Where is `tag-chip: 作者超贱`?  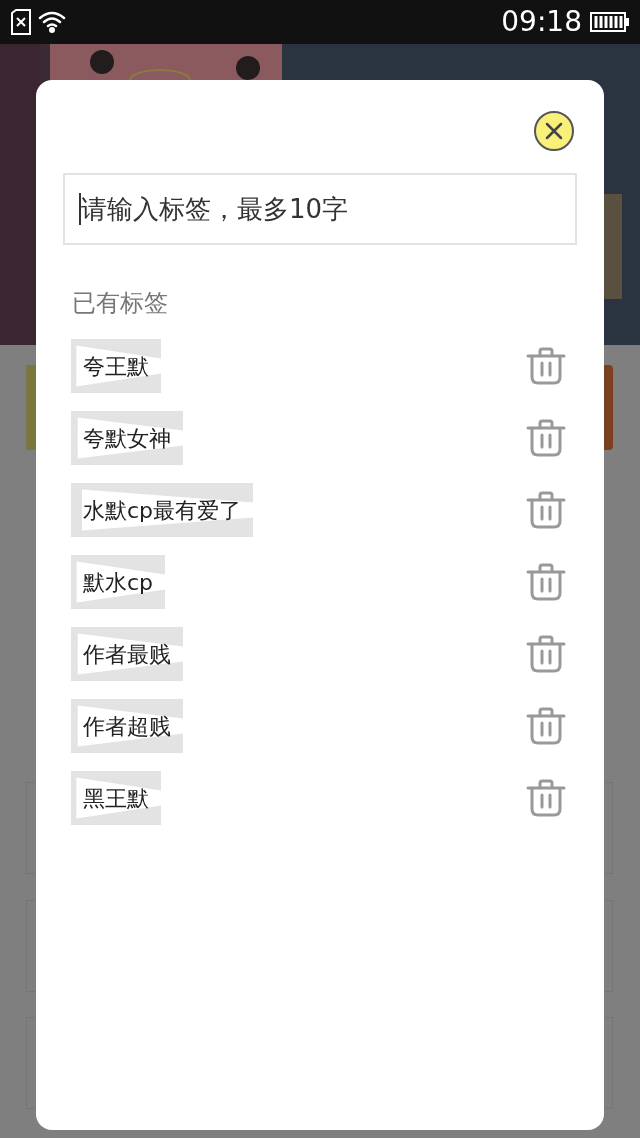 tag-chip: 作者超贱 is located at coordinates (127, 726).